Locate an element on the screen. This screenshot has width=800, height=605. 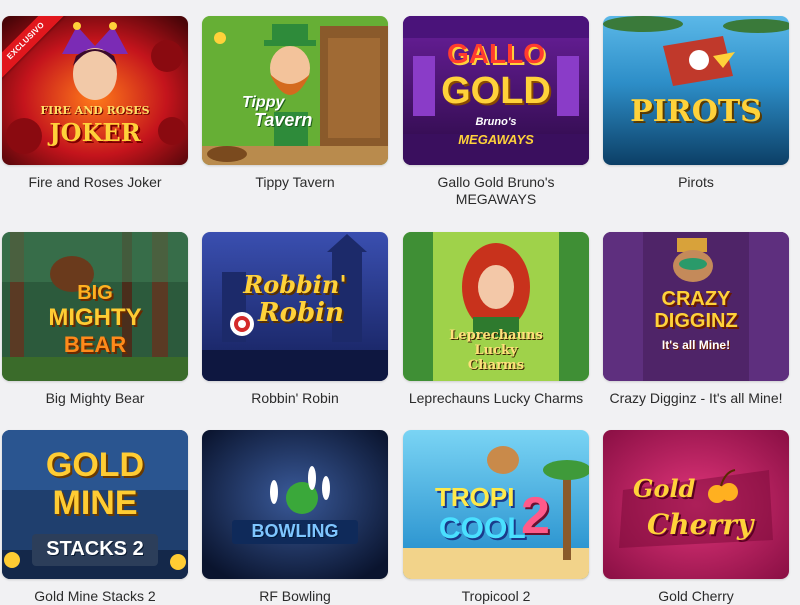
game-logo-top: Robbin' is located at coordinates (295, 284).